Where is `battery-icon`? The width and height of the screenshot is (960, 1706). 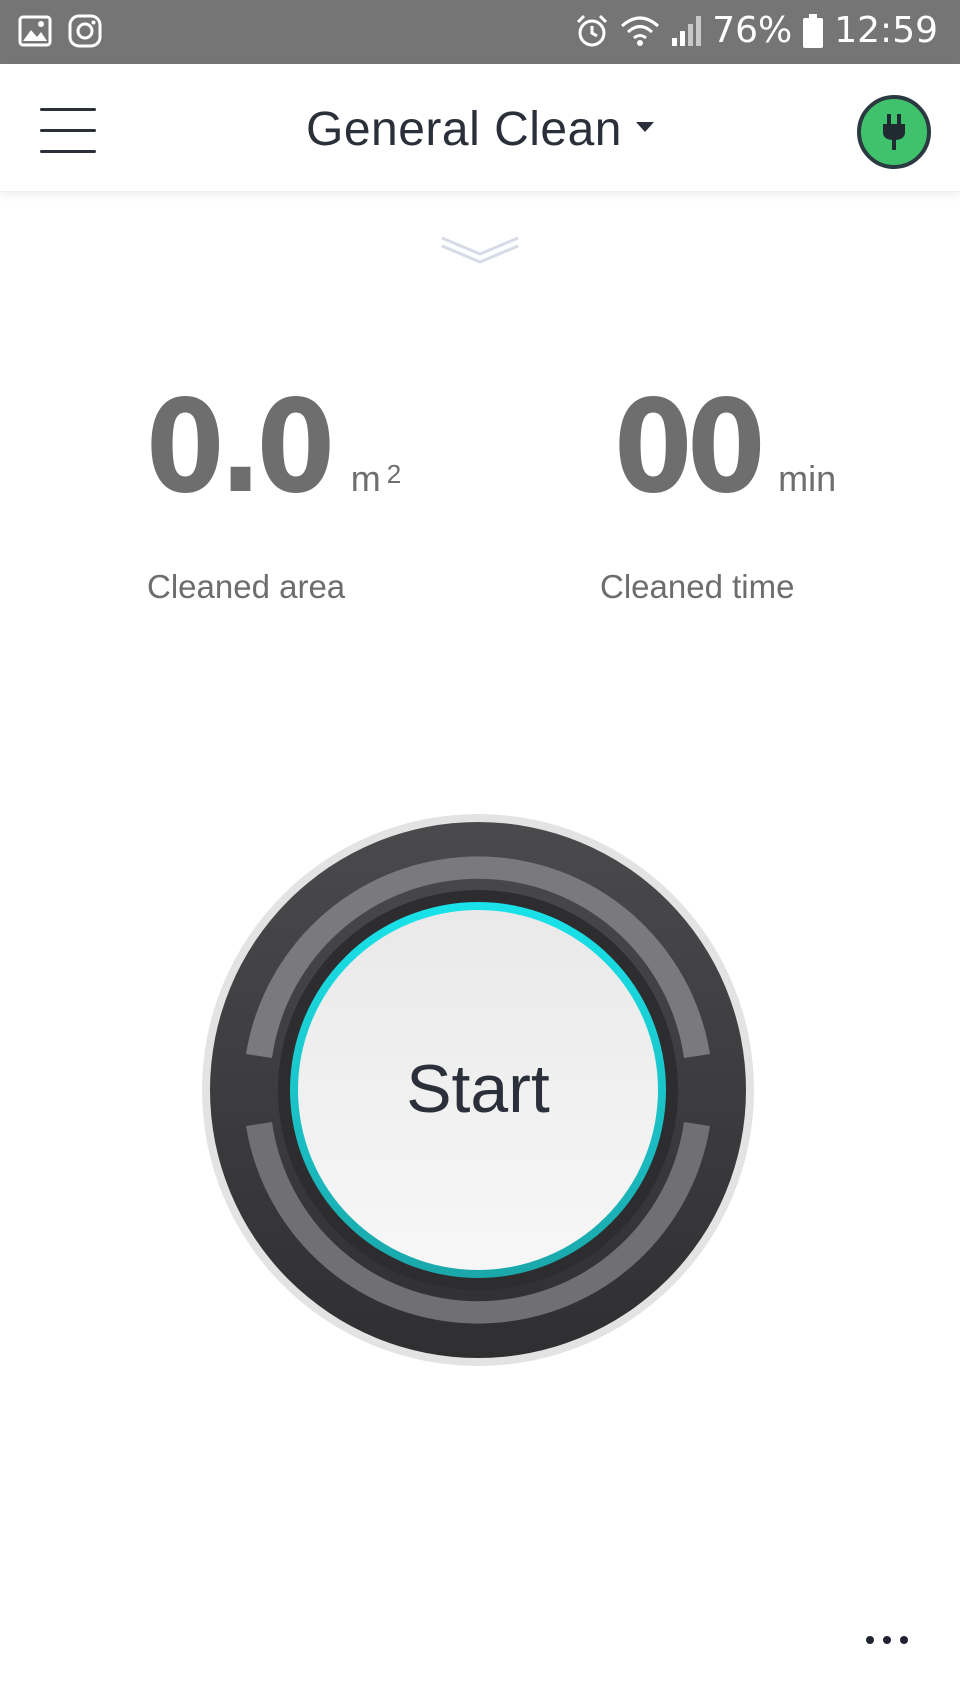 battery-icon is located at coordinates (813, 31).